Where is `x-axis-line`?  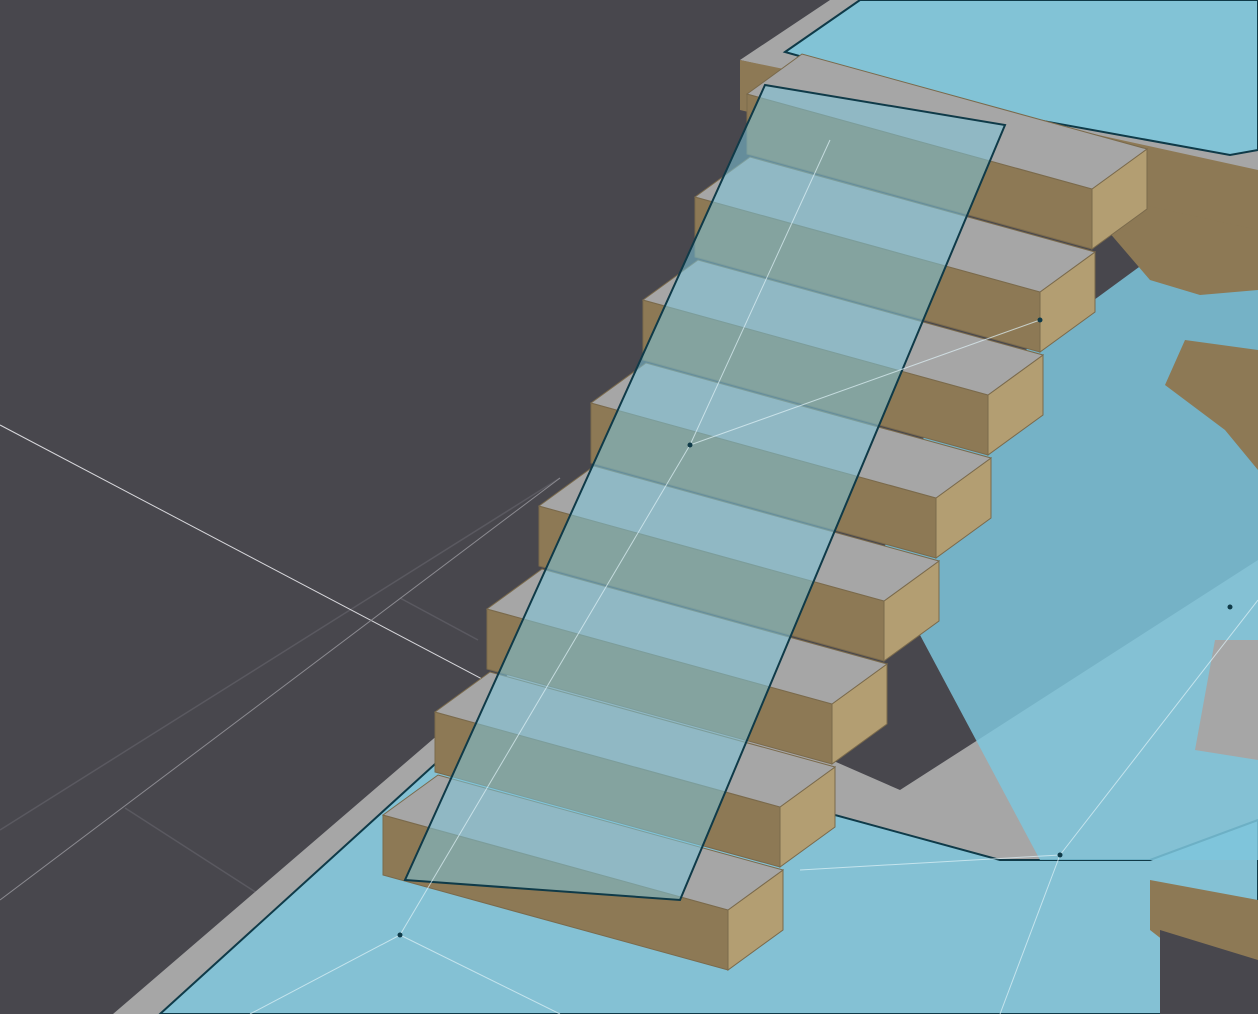
x-axis-line is located at coordinates (280, 572).